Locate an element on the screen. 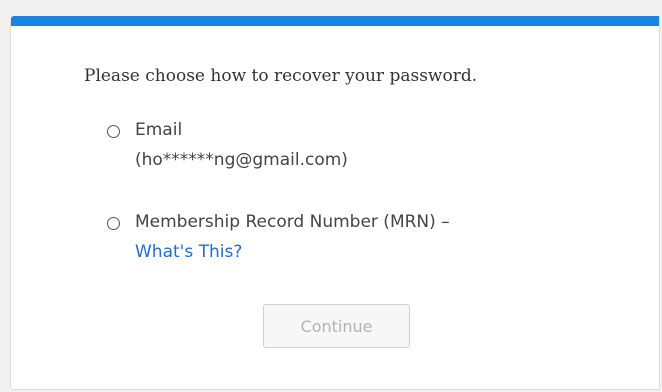  mrn-radio is located at coordinates (113, 223).